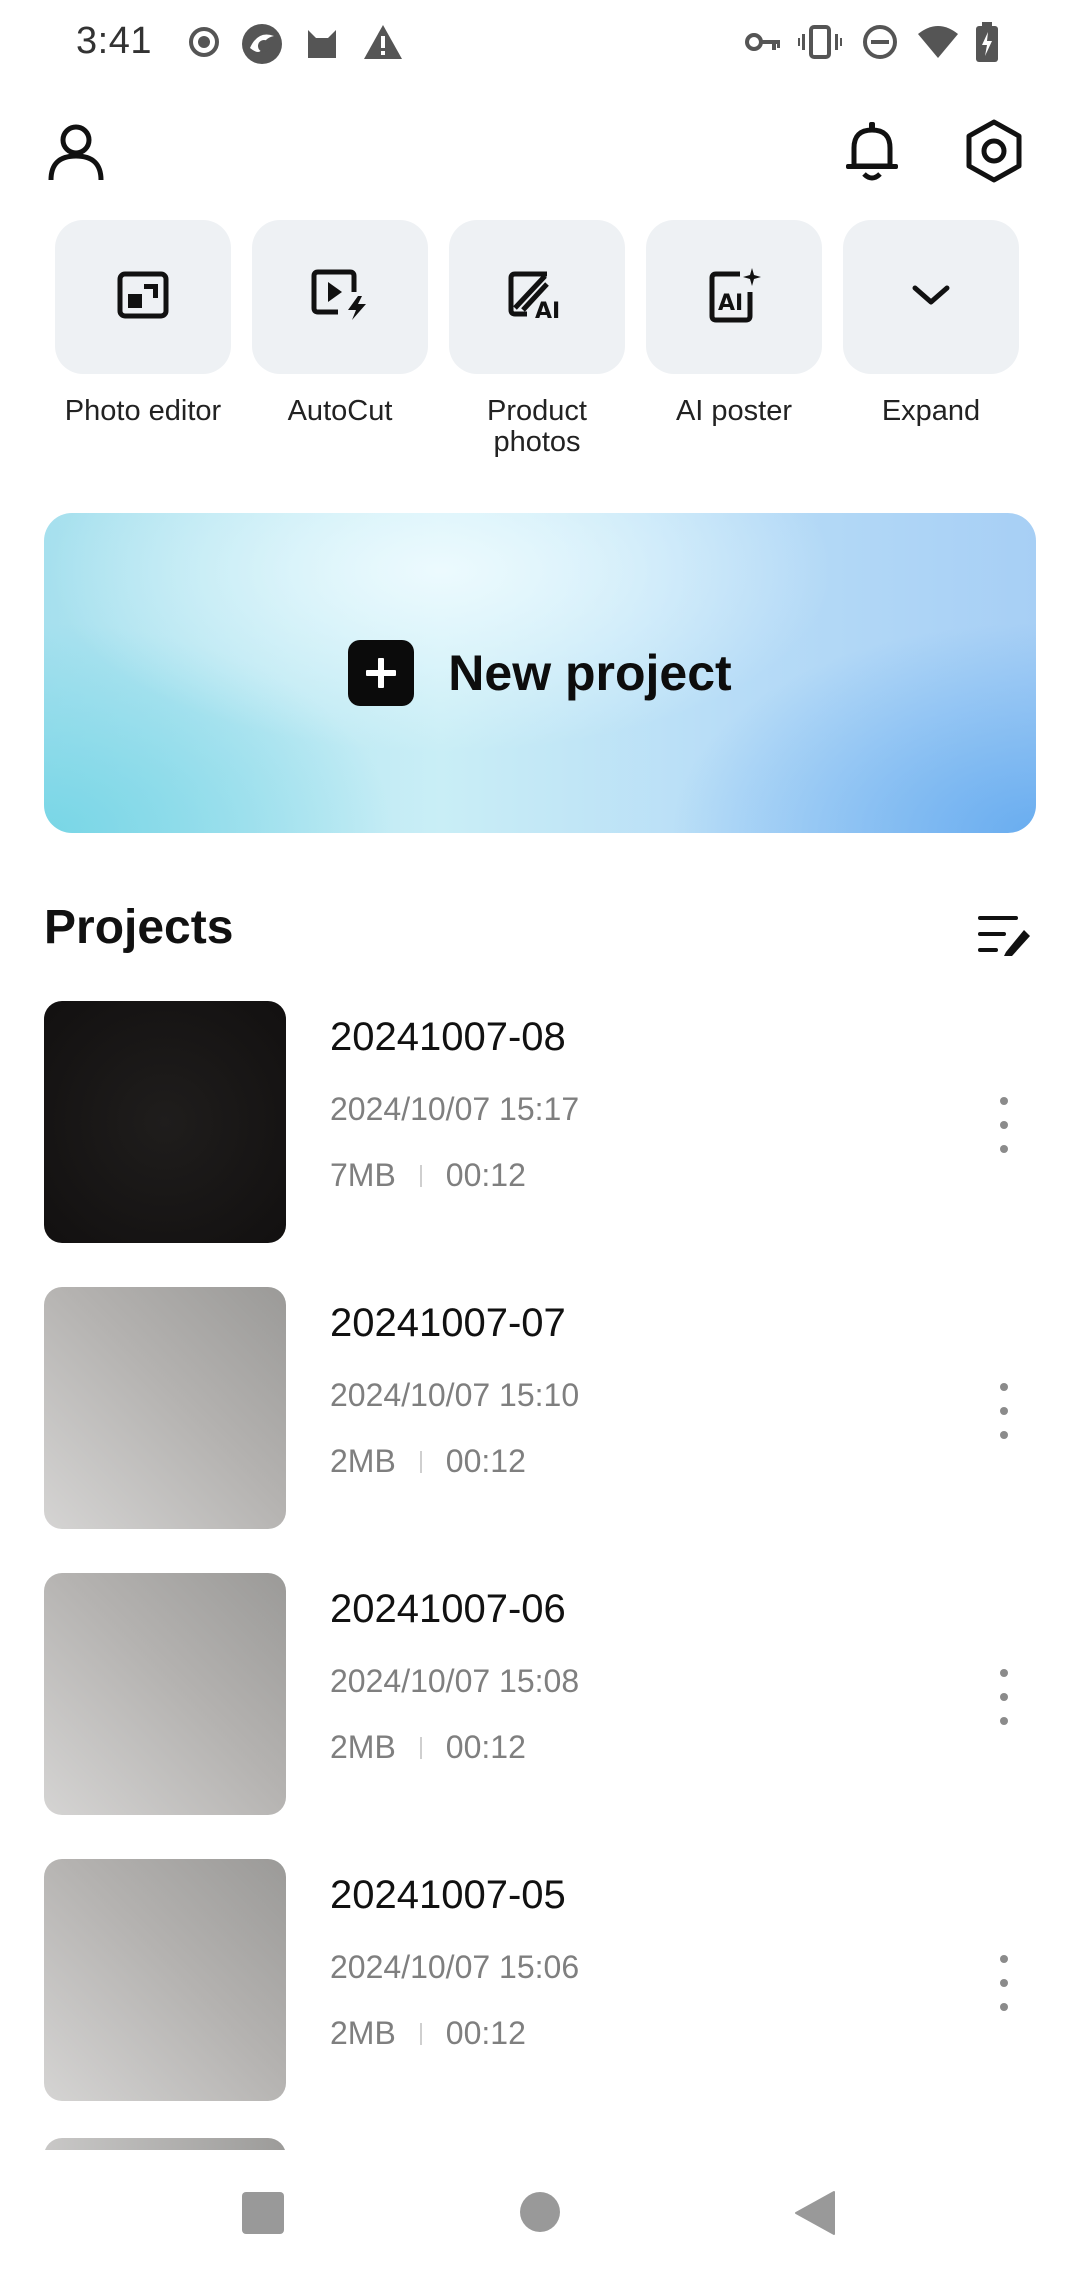 The height and width of the screenshot is (2280, 1080). I want to click on plus-icon, so click(381, 673).